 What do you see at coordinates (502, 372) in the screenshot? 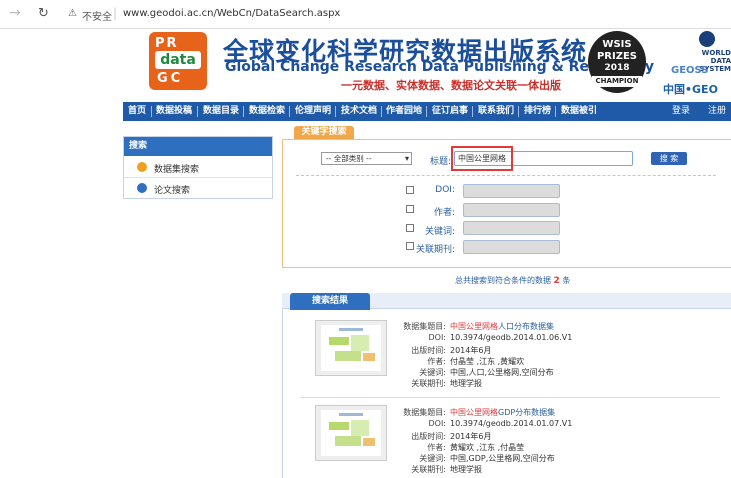
I see `result-keywords: 中国,人口,公里格网,空间分布` at bounding box center [502, 372].